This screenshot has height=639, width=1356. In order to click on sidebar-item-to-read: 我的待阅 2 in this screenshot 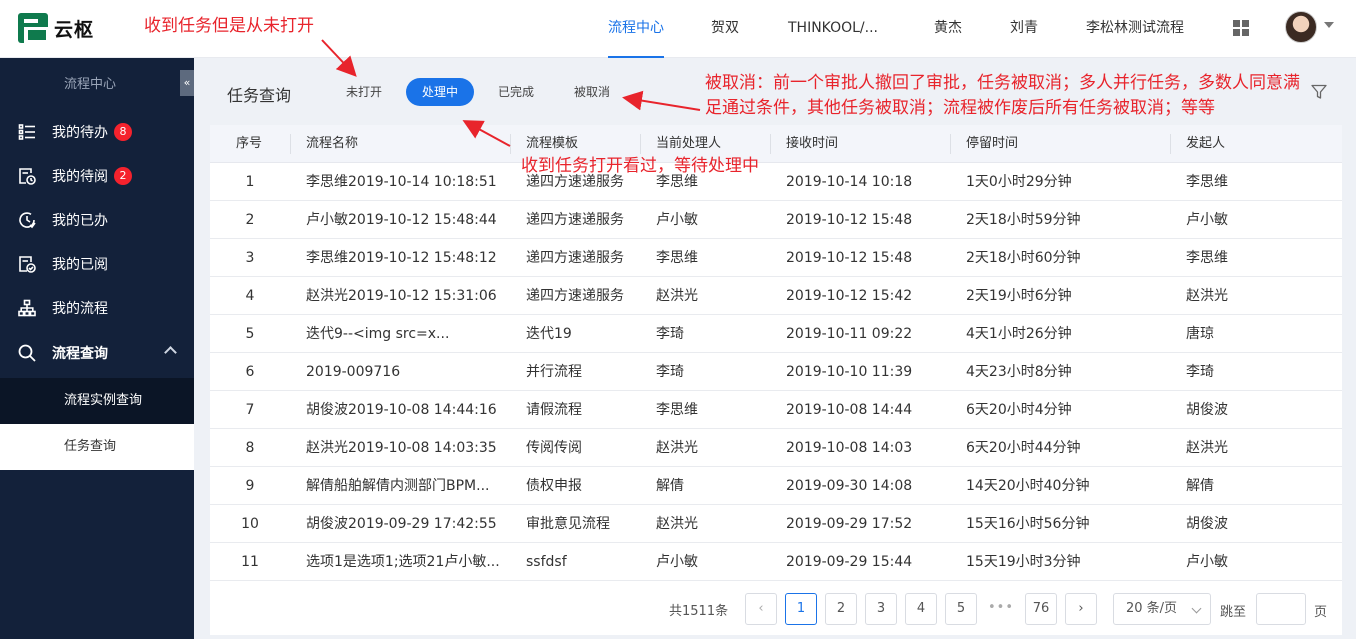, I will do `click(97, 176)`.